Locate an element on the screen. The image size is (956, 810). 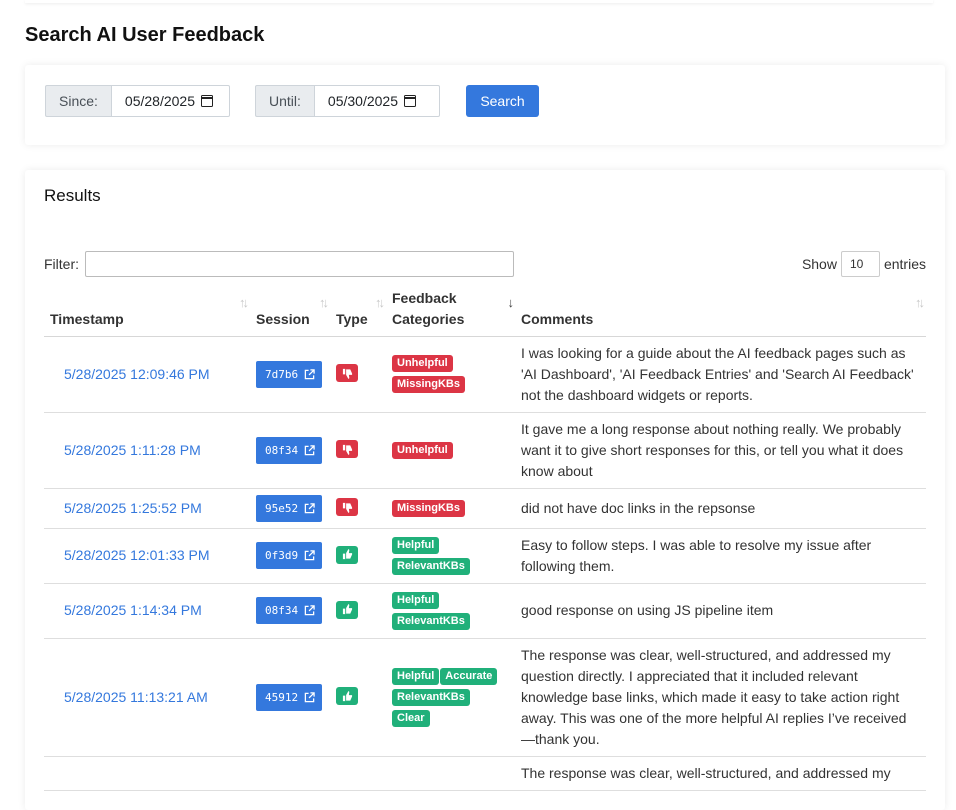
timestamp-link: 5/28/2025 12:09:46 PM is located at coordinates (147, 374).